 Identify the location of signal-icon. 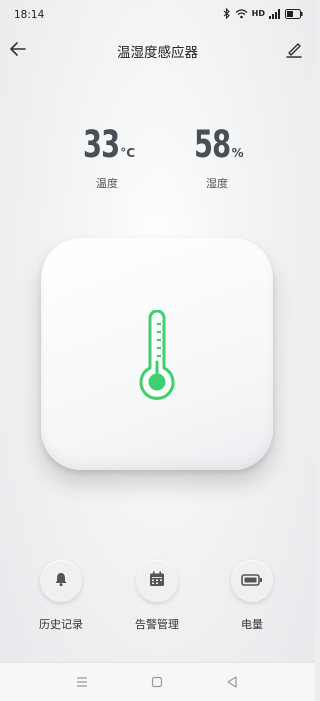
(275, 13).